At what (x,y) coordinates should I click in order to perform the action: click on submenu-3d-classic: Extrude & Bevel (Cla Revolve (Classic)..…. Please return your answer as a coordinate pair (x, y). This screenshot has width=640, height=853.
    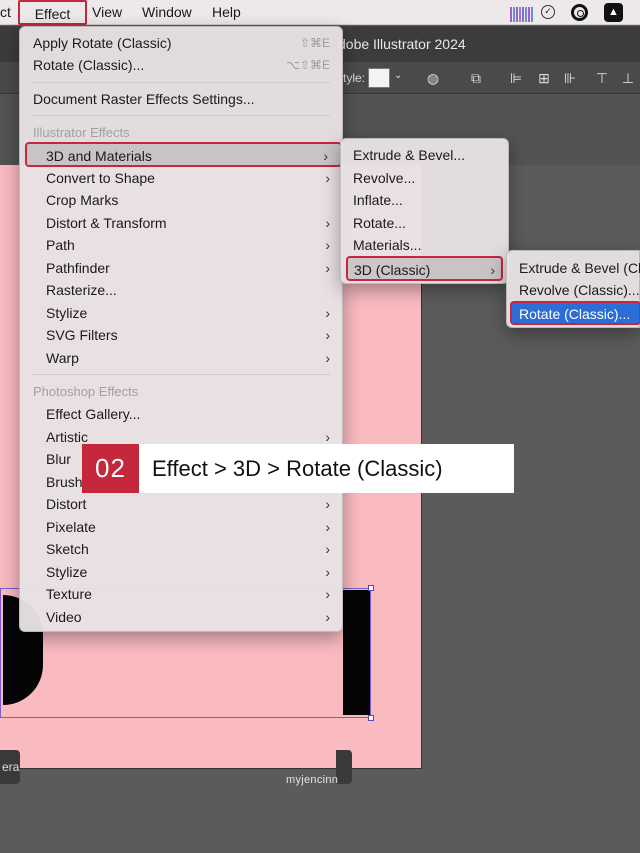
    Looking at the image, I should click on (573, 289).